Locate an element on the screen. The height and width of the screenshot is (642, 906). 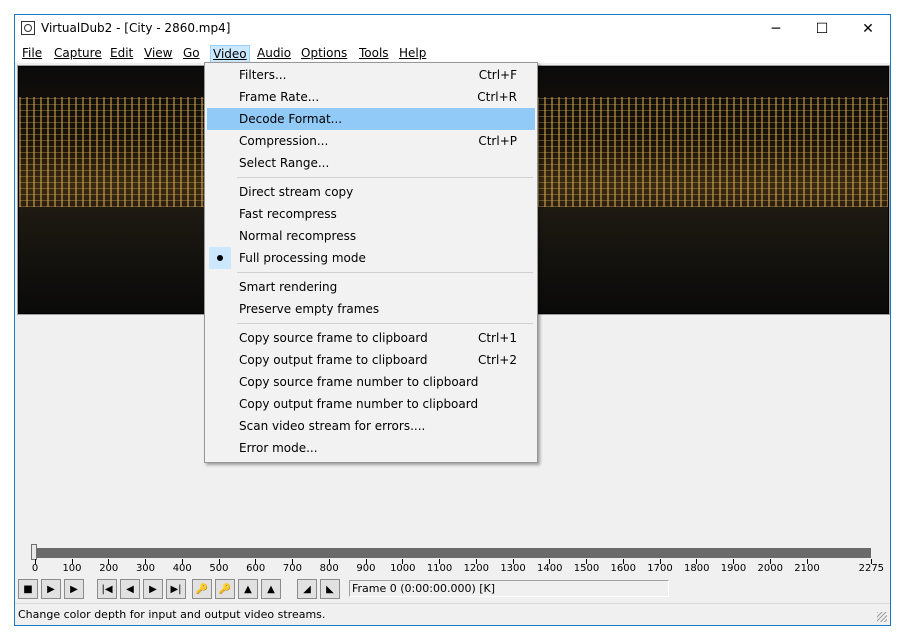
menu-item-copy-source-frame-number-to-clipboard: Copy source frame number to clipboard is located at coordinates (371, 382).